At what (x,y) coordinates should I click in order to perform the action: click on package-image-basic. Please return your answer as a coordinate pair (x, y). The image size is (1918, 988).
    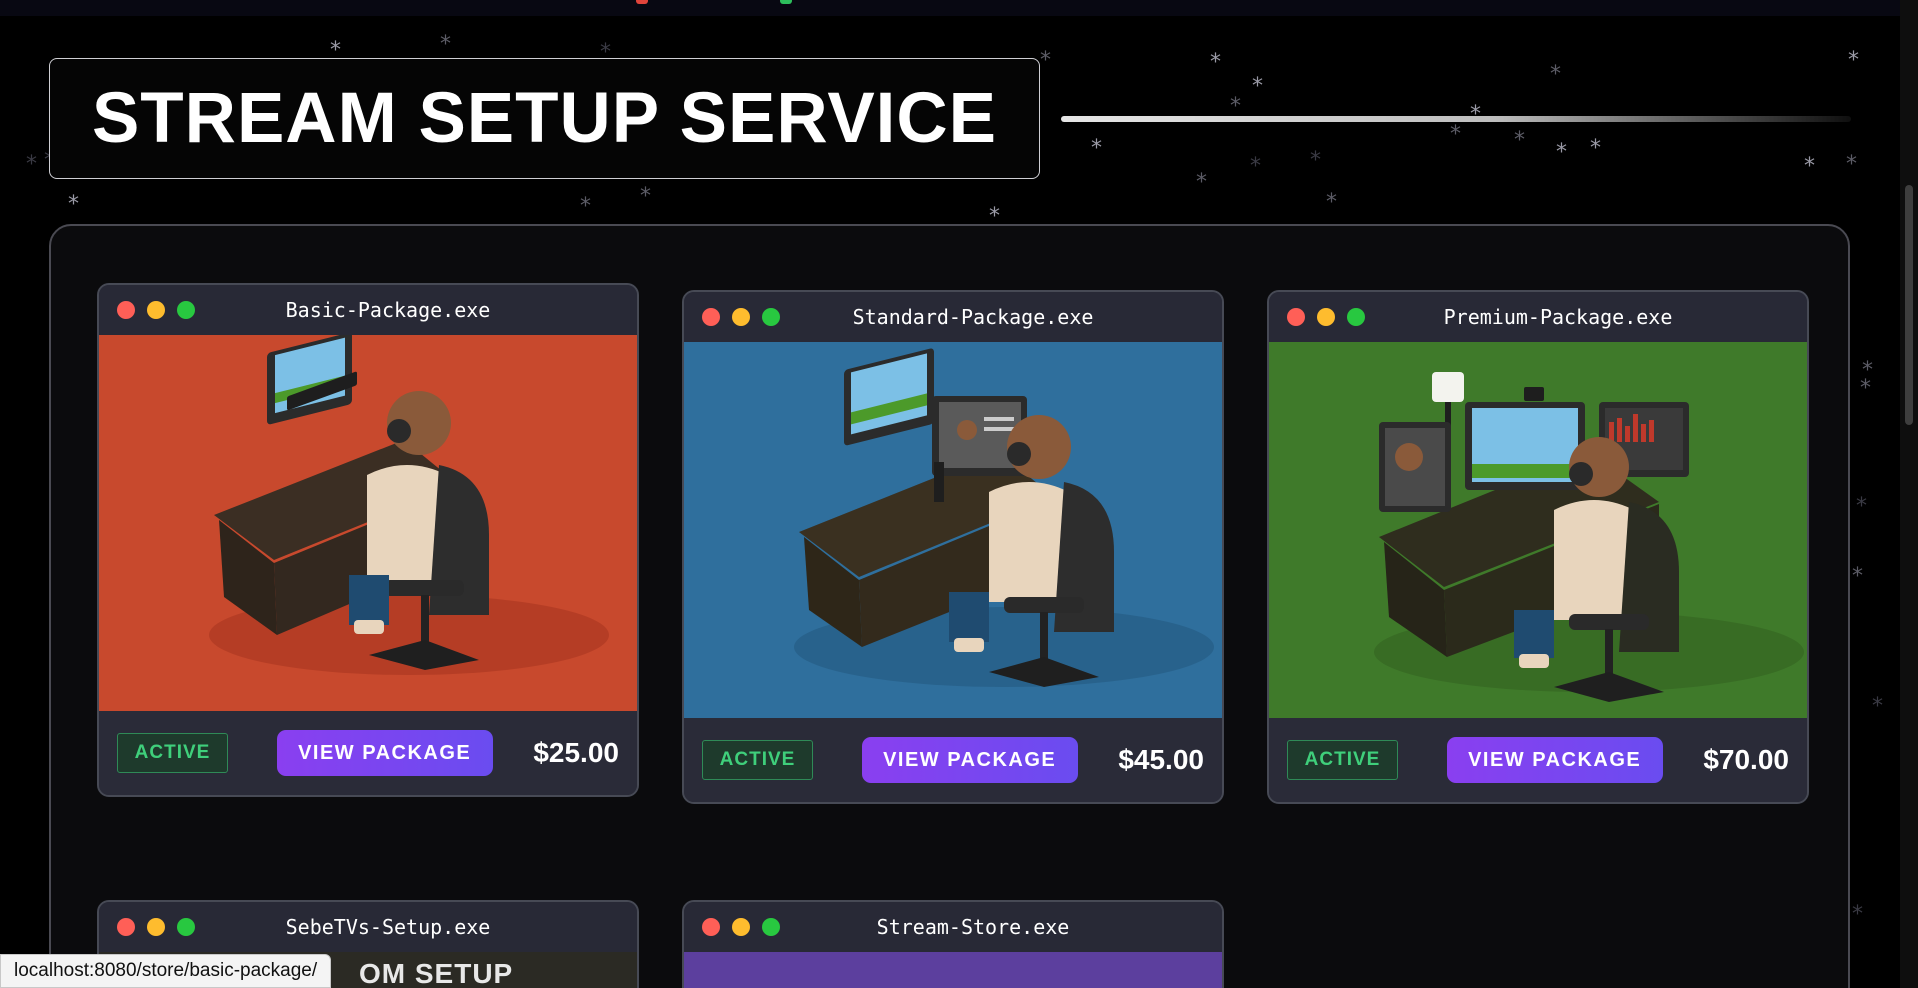
    Looking at the image, I should click on (368, 523).